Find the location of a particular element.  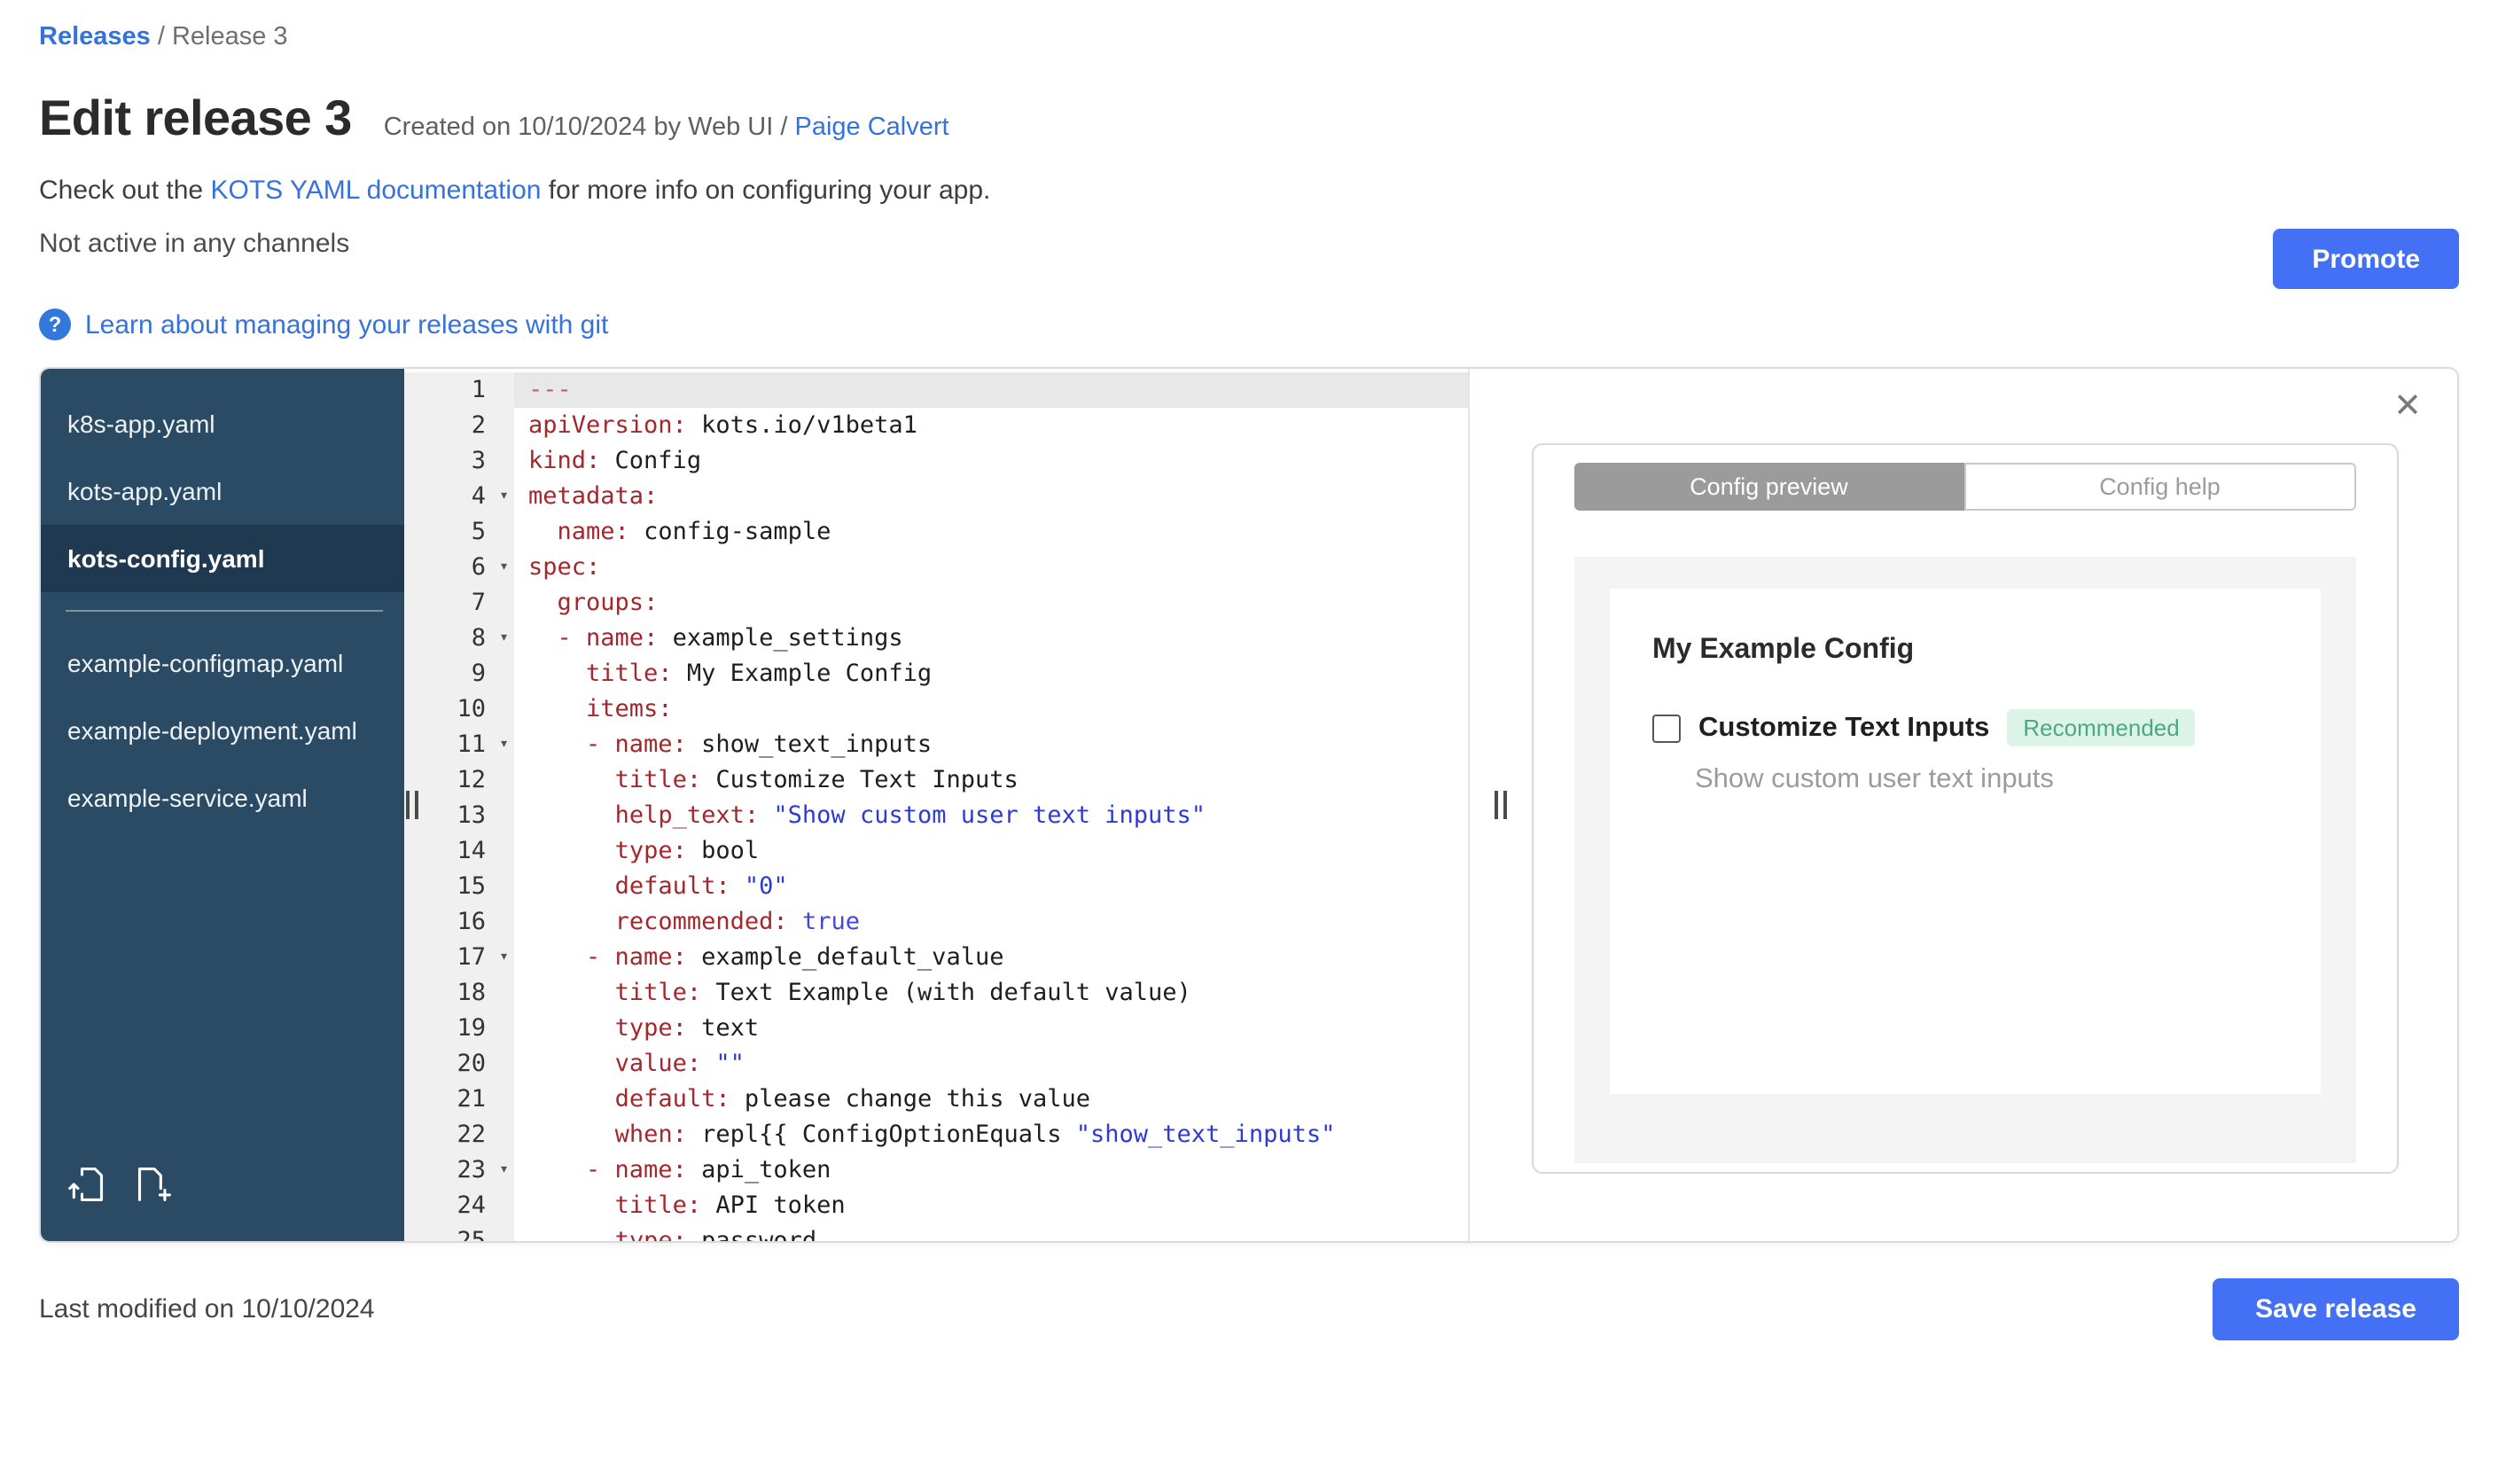

line-number: 16 is located at coordinates (459, 922).